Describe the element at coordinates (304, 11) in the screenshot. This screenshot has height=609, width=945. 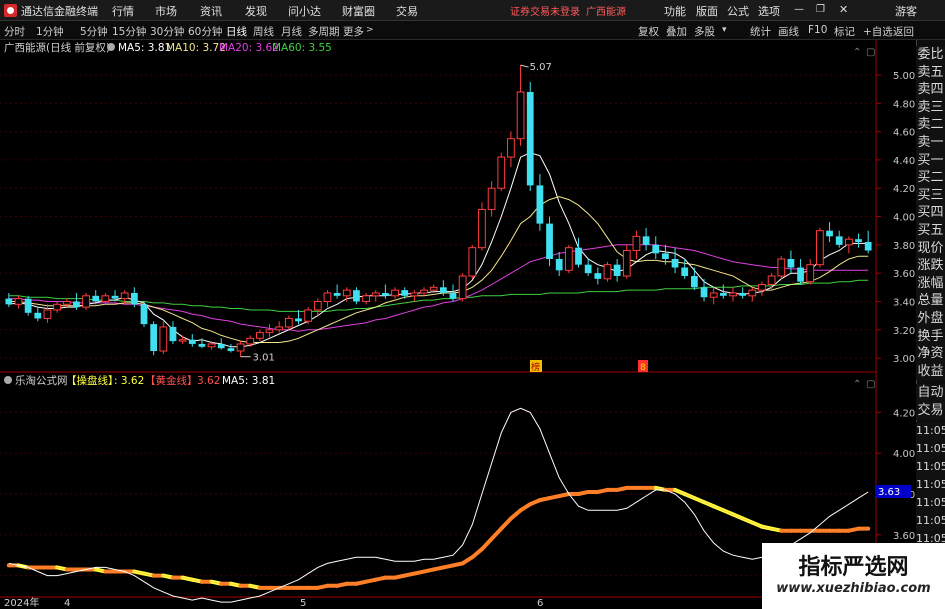
I see `menu-wenxiaoda: 问小达` at that location.